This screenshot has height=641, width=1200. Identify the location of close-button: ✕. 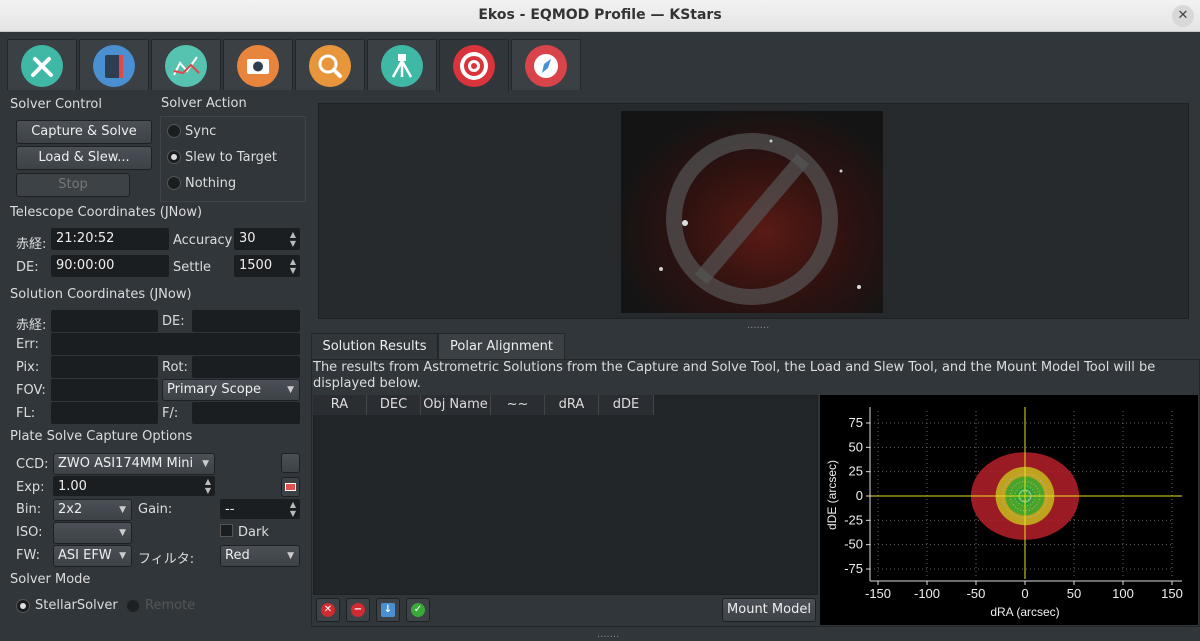
(1183, 16).